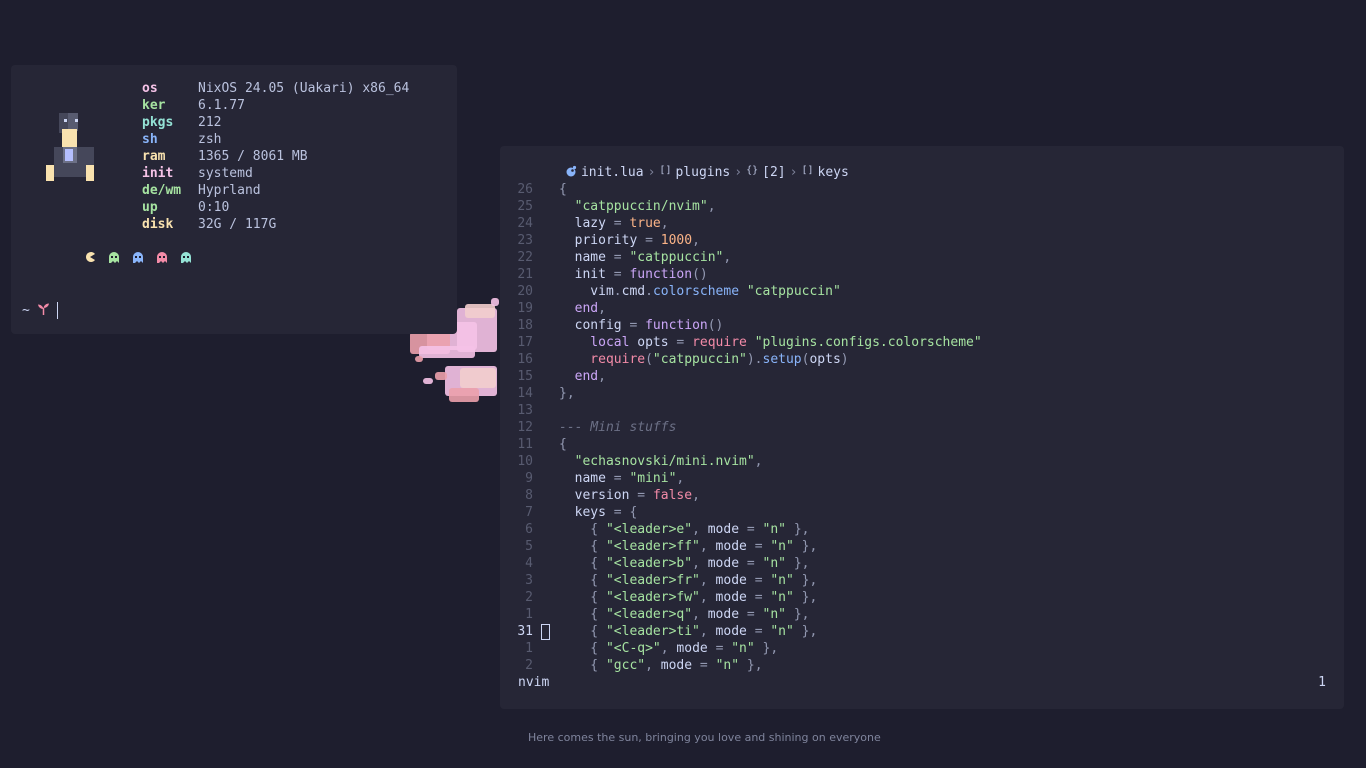 Image resolution: width=1366 pixels, height=768 pixels. I want to click on line-number: 17, so click(525, 342).